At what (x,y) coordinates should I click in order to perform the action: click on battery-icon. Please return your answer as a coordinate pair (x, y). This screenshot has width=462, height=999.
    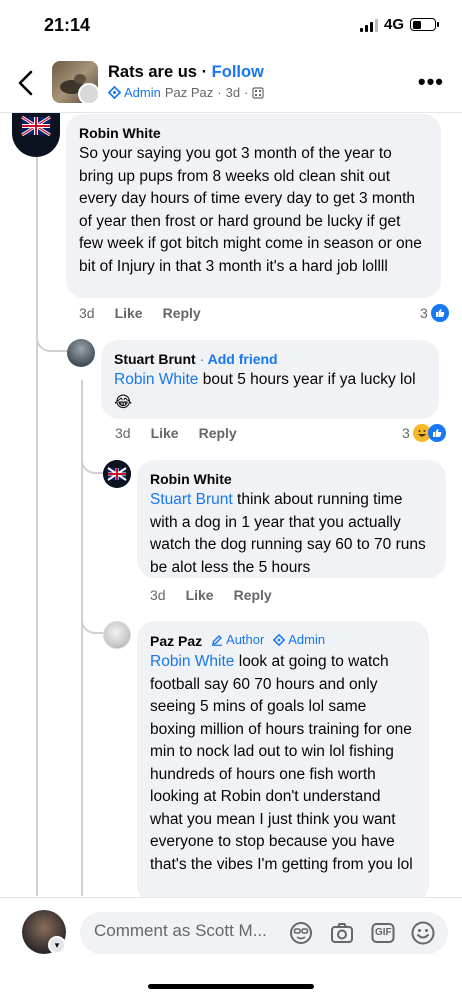
    Looking at the image, I should click on (424, 24).